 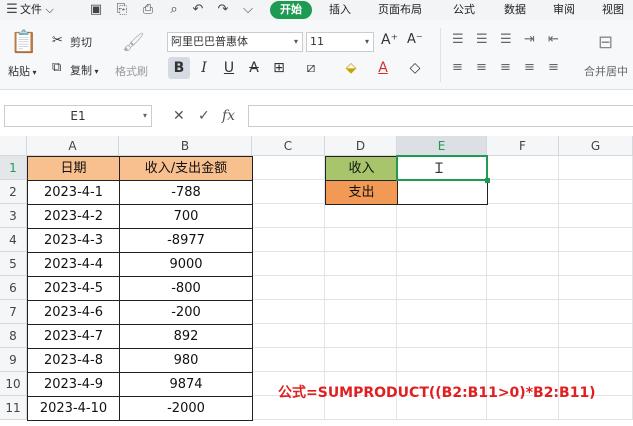 What do you see at coordinates (186, 216) in the screenshot?
I see `amount-cell: 700` at bounding box center [186, 216].